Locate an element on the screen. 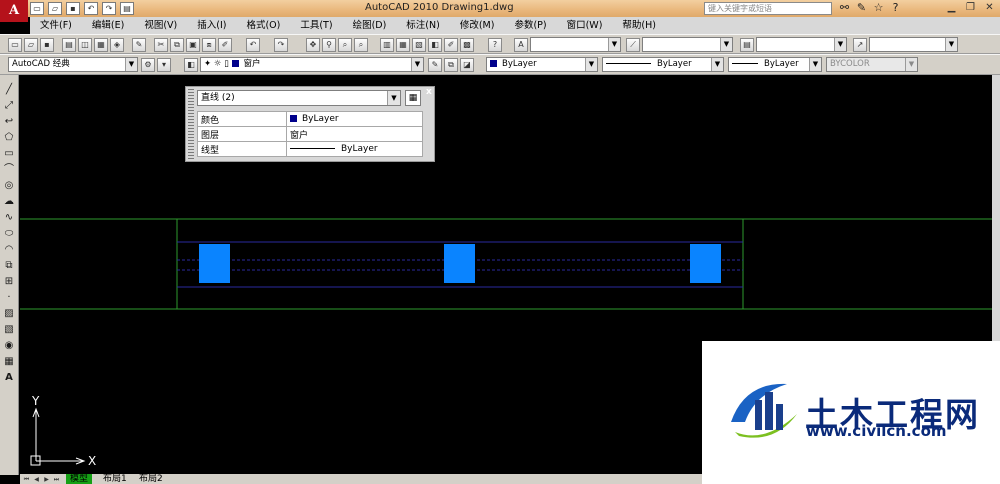  line-icon: ╱ is located at coordinates (9, 89).